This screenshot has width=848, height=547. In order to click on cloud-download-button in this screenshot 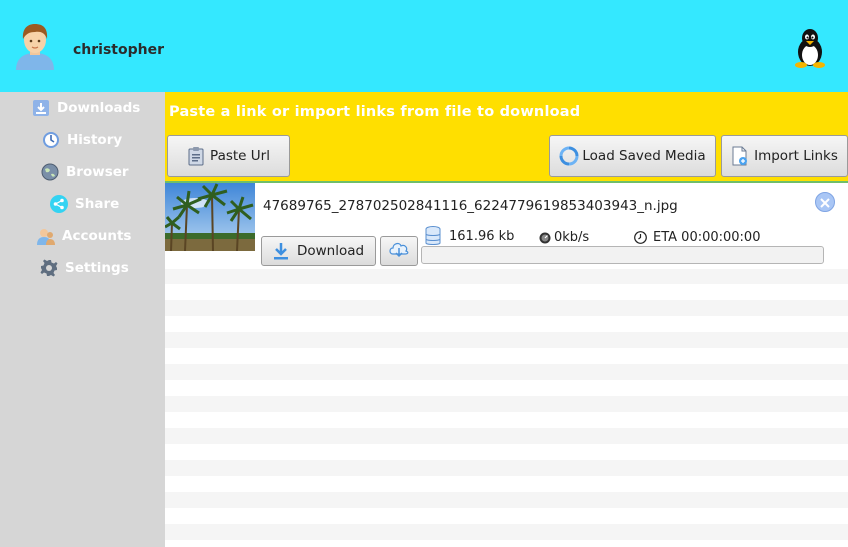, I will do `click(399, 251)`.